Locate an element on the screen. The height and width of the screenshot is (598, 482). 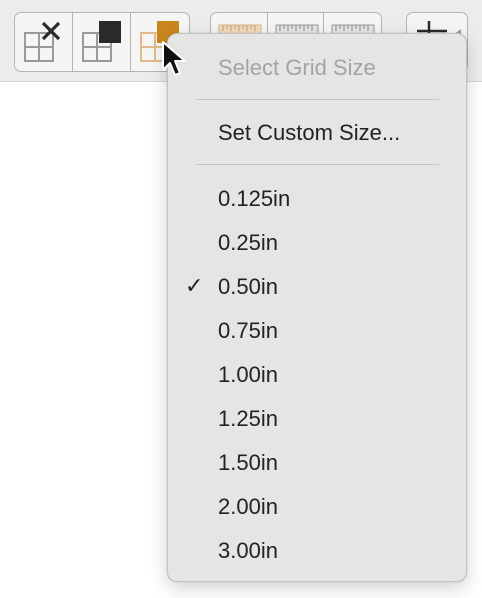
grid-remove-icon is located at coordinates (42, 41).